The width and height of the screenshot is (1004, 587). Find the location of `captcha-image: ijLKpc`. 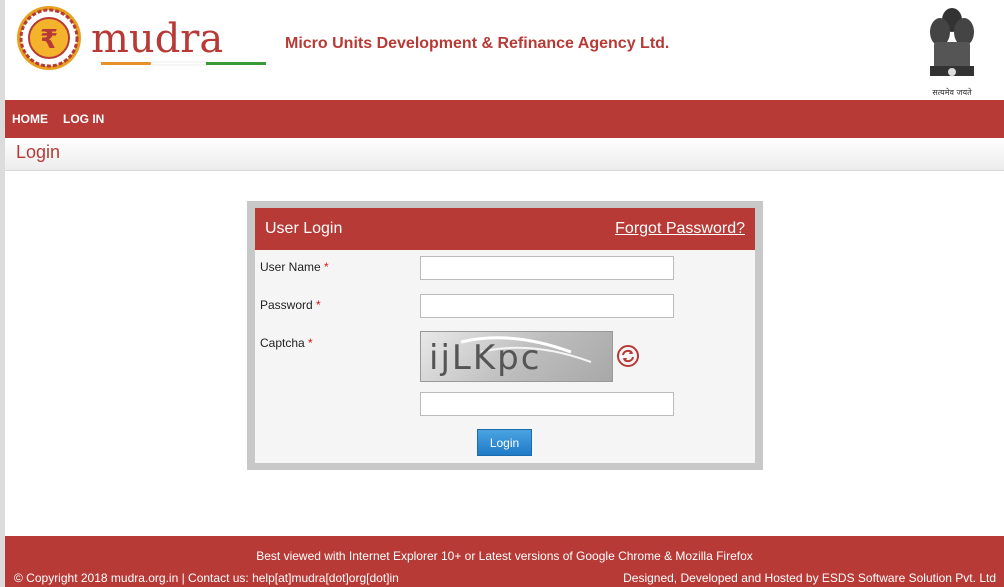

captcha-image: ijLKpc is located at coordinates (516, 356).